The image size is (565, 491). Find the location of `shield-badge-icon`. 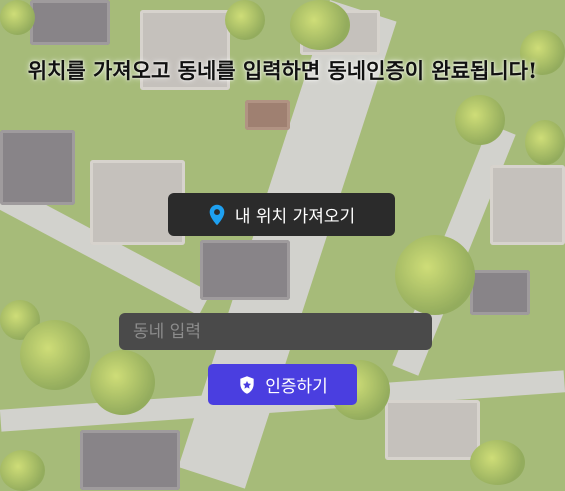

shield-badge-icon is located at coordinates (247, 384).